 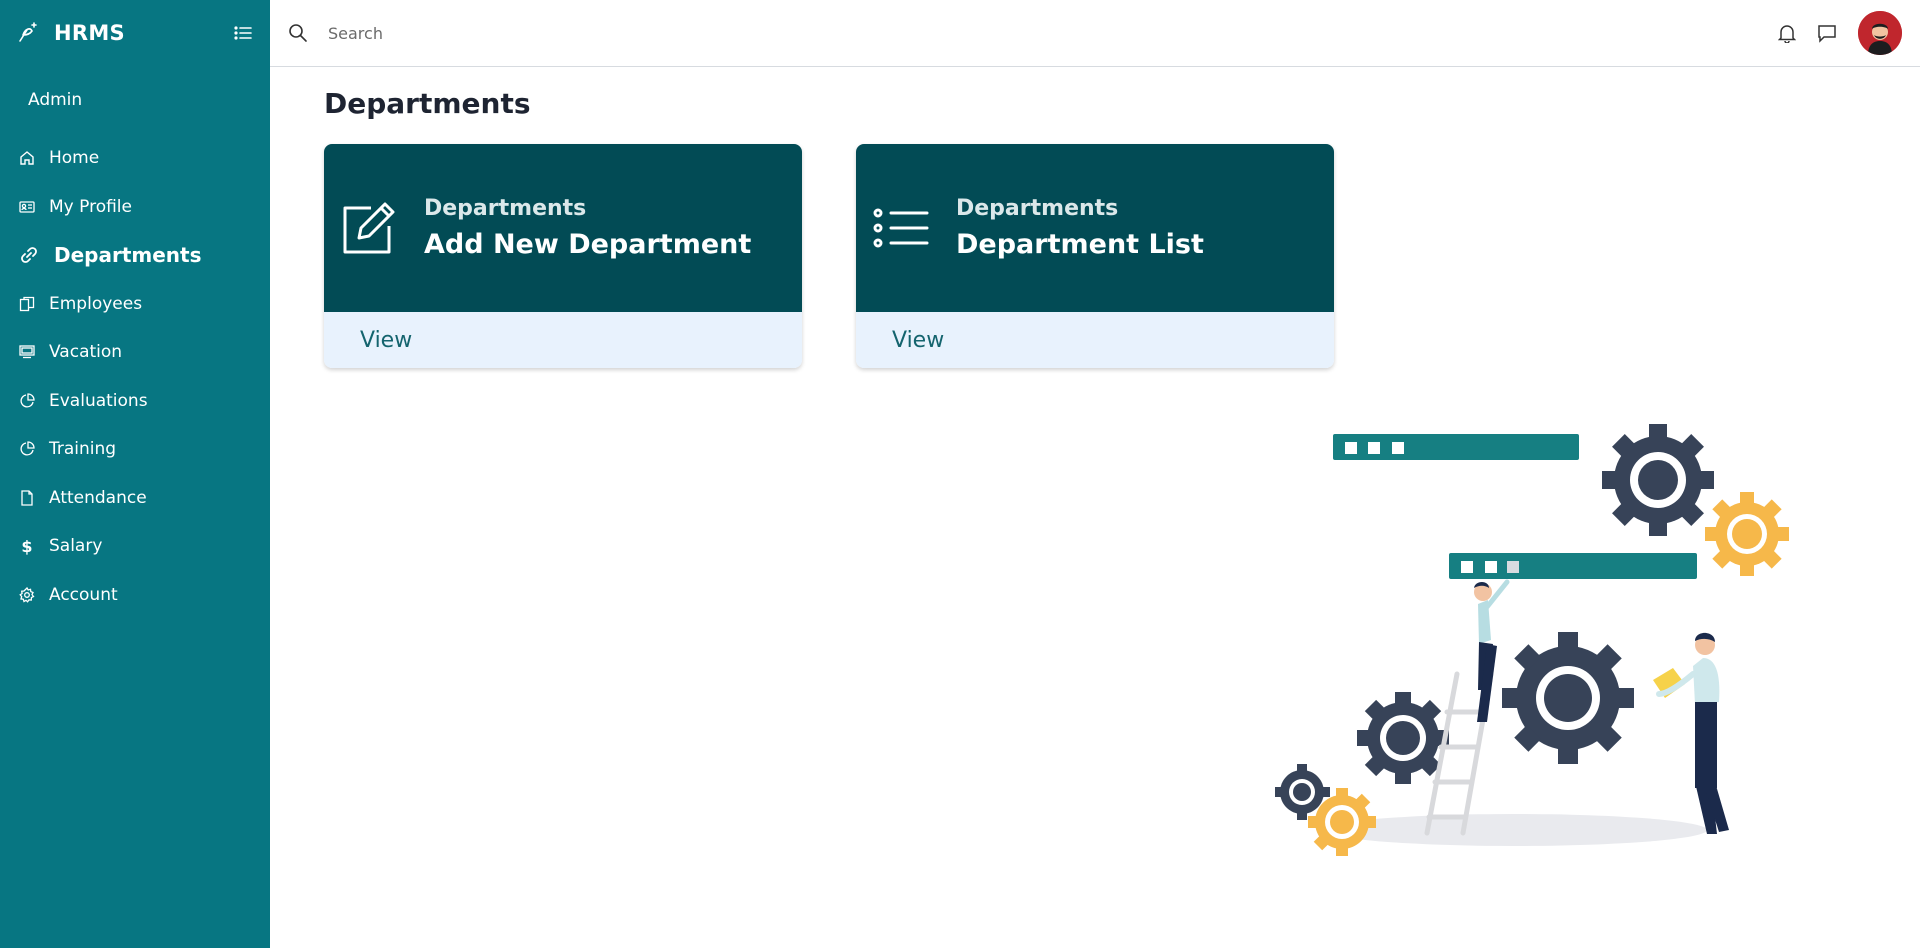 I want to click on list-icon, so click(x=901, y=228).